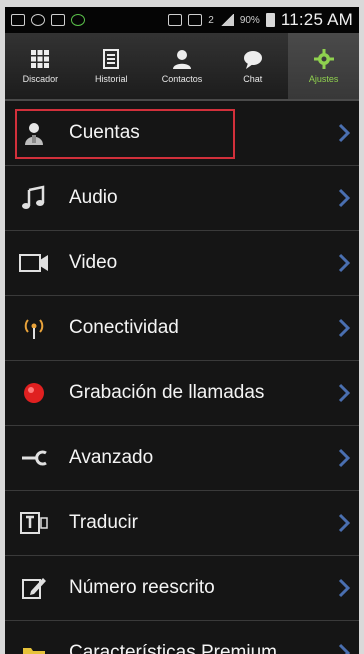  Describe the element at coordinates (34, 646) in the screenshot. I see `folder-icon` at that location.